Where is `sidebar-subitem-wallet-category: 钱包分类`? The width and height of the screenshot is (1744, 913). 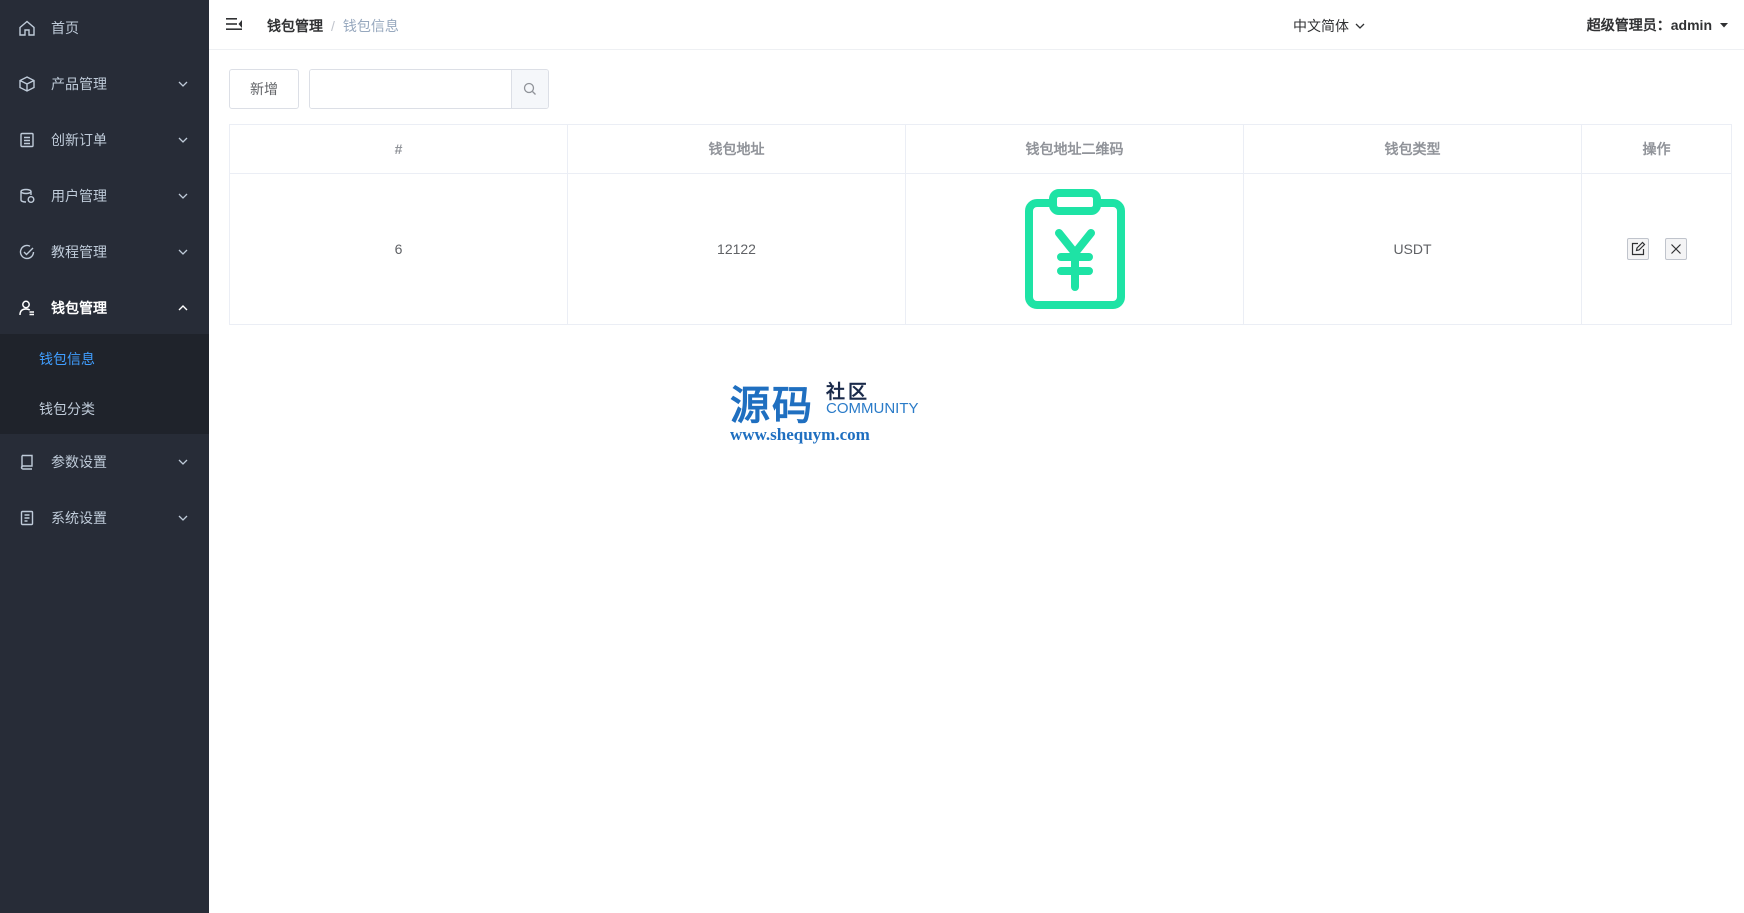
sidebar-subitem-wallet-category: 钱包分类 is located at coordinates (104, 409).